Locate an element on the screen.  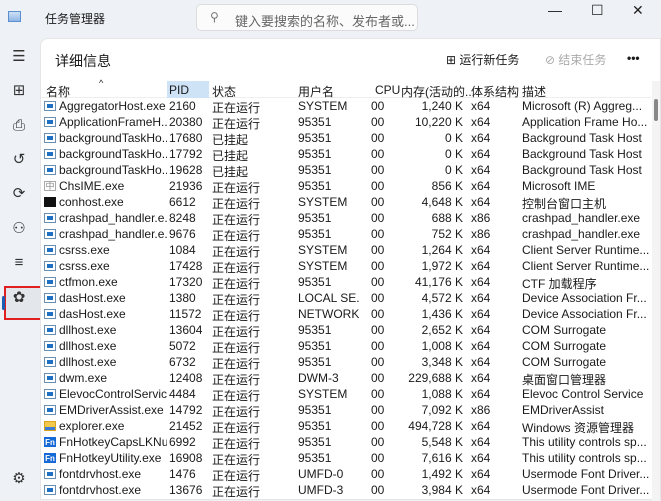
cell-memory: 2,652 K is located at coordinates (442, 330).